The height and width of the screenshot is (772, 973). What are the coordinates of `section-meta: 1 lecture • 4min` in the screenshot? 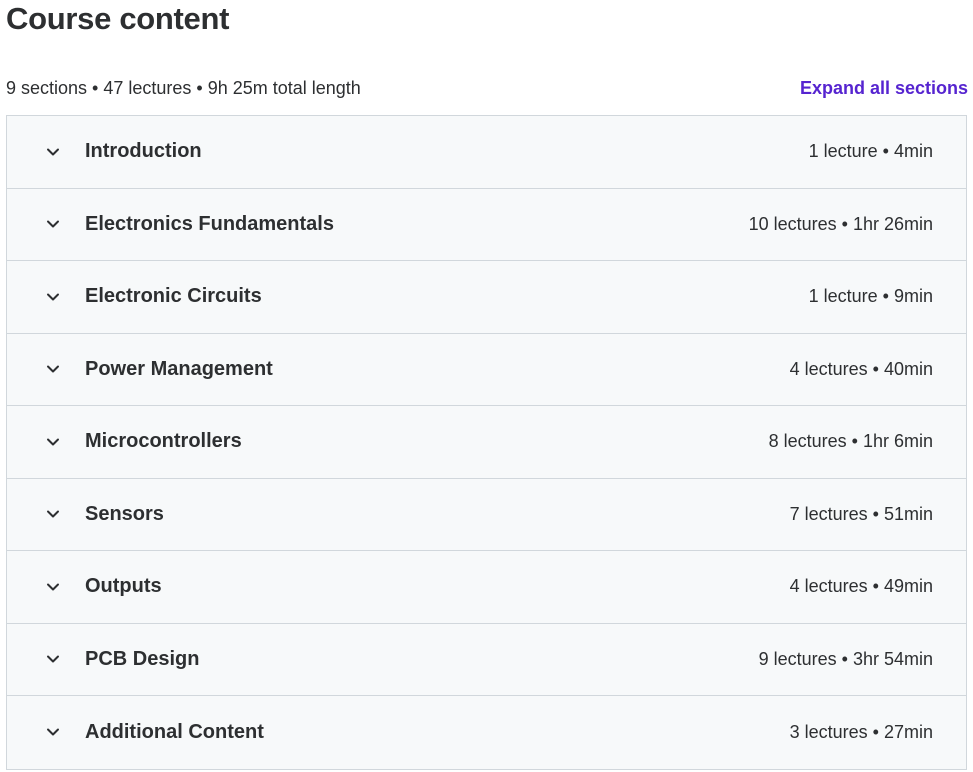 It's located at (870, 151).